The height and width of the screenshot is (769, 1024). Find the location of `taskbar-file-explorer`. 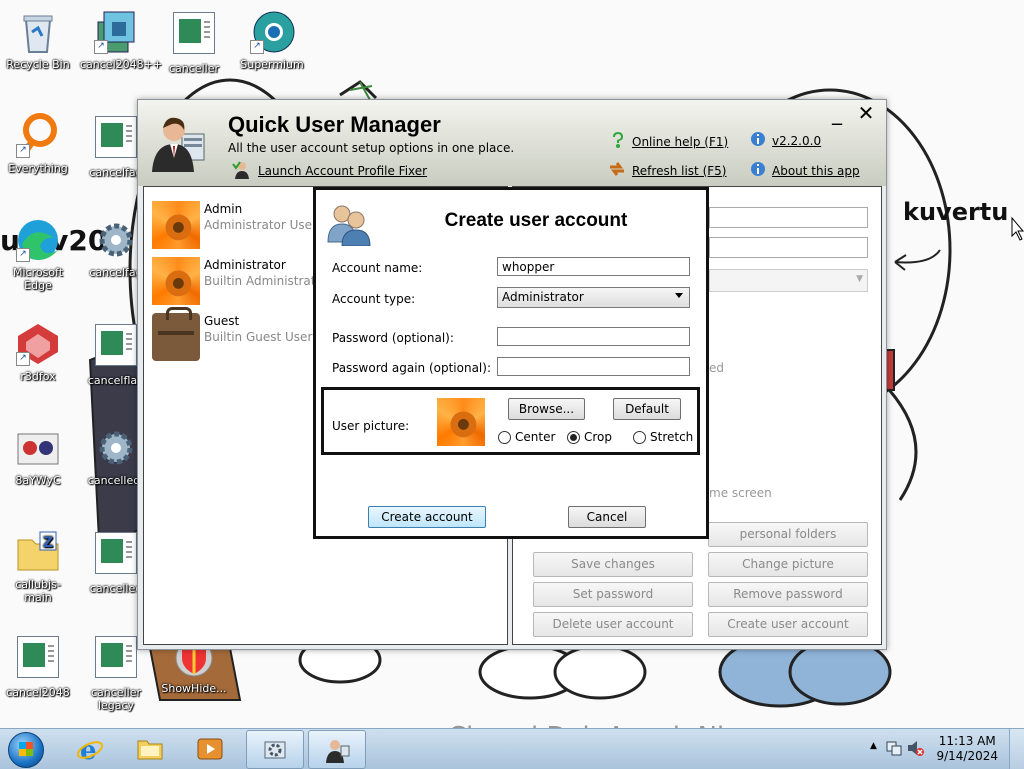

taskbar-file-explorer is located at coordinates (150, 748).